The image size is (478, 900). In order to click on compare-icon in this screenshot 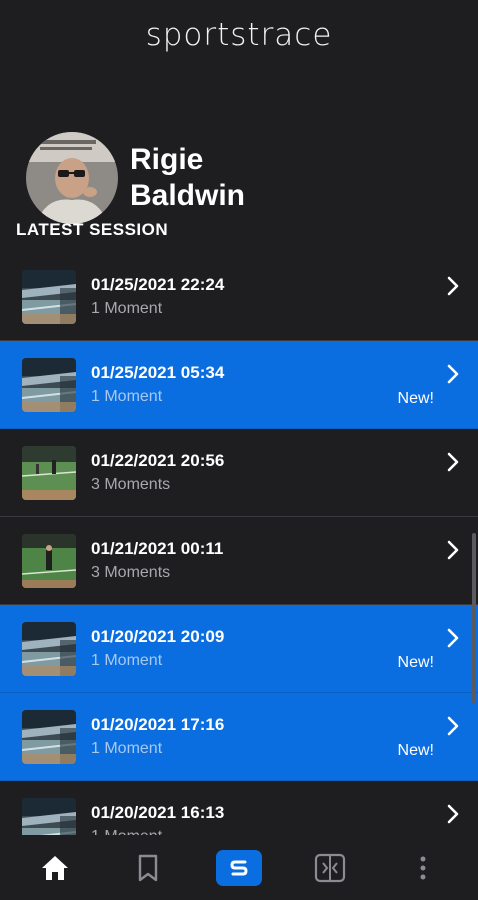, I will do `click(329, 867)`.